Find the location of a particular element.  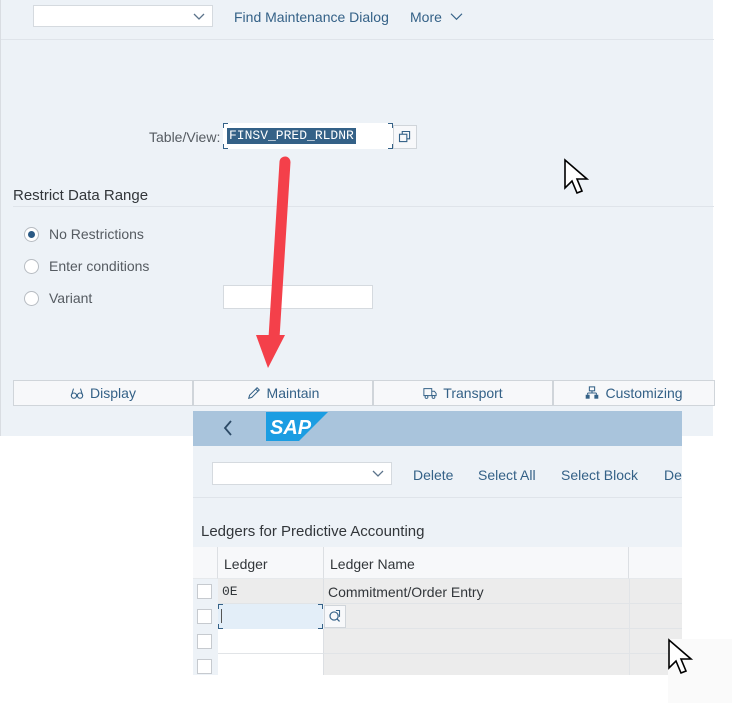

pencil-icon is located at coordinates (253, 393).